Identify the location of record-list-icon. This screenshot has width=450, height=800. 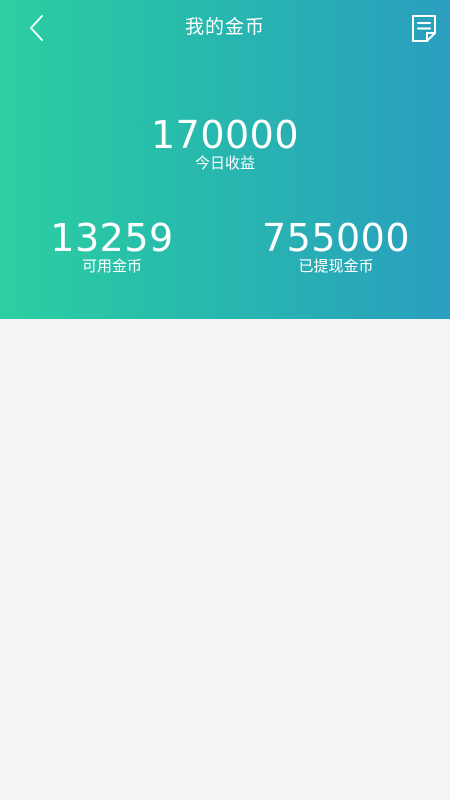
(424, 29).